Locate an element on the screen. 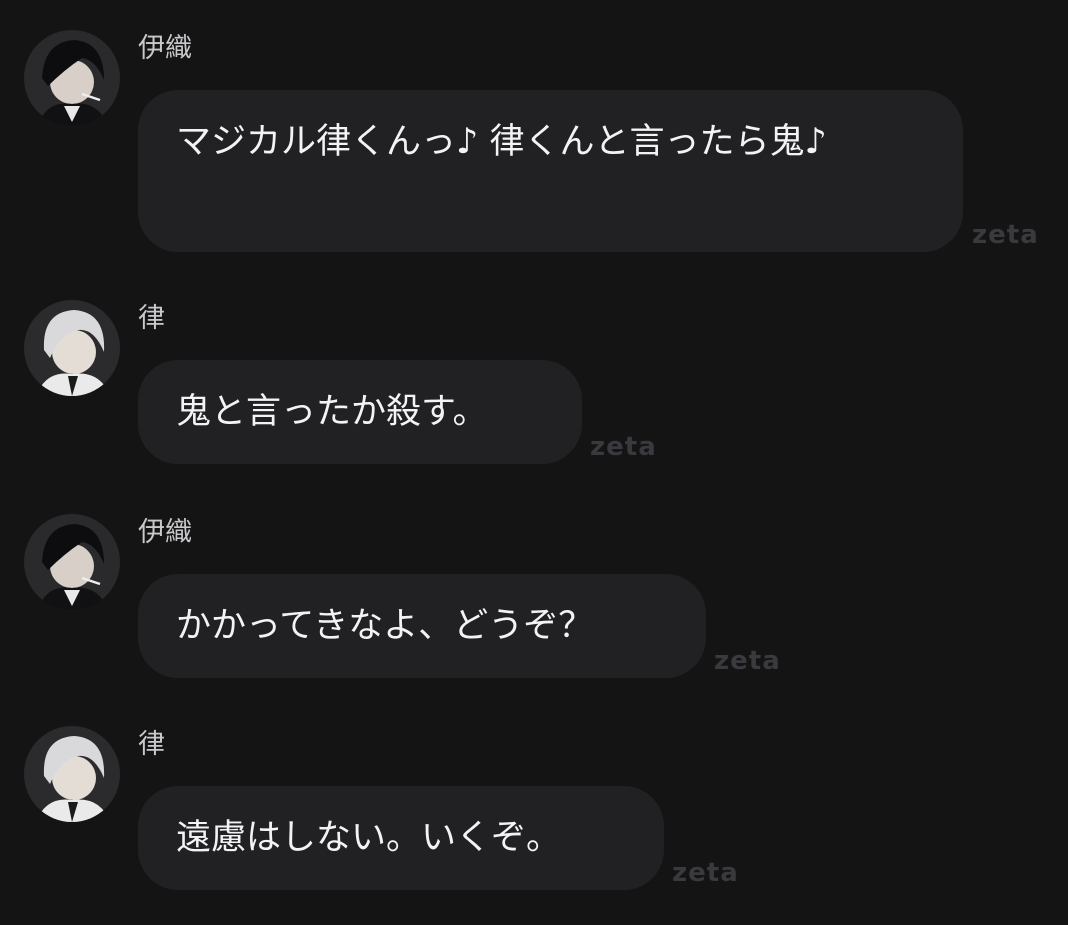  message-bubble: 遠慮はしない。いくぞ。 is located at coordinates (401, 838).